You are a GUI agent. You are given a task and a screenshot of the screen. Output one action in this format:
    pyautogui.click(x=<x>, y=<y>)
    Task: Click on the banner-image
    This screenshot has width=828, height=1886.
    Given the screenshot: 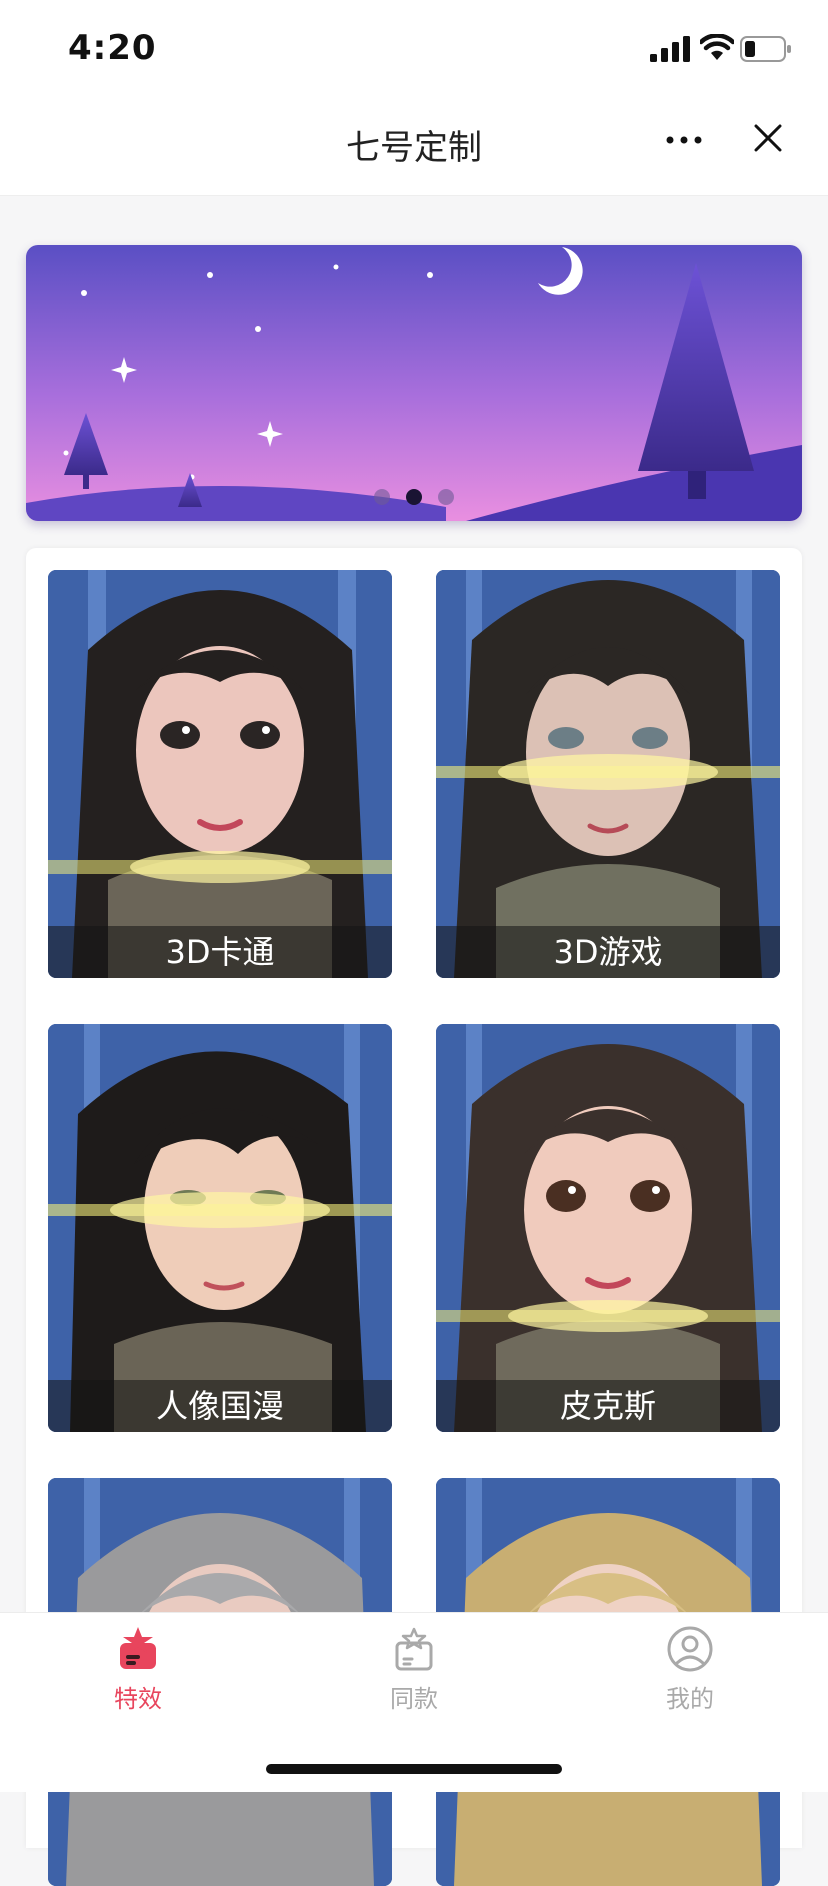 What is the action you would take?
    pyautogui.click(x=414, y=383)
    